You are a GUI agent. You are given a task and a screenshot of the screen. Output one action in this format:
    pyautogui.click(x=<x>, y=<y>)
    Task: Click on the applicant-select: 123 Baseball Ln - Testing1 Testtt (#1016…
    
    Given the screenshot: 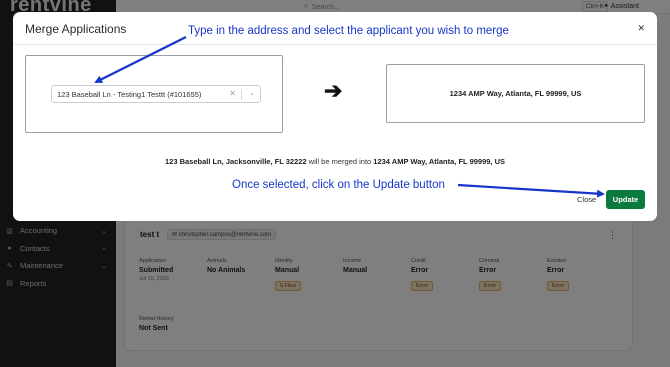 What is the action you would take?
    pyautogui.click(x=156, y=94)
    